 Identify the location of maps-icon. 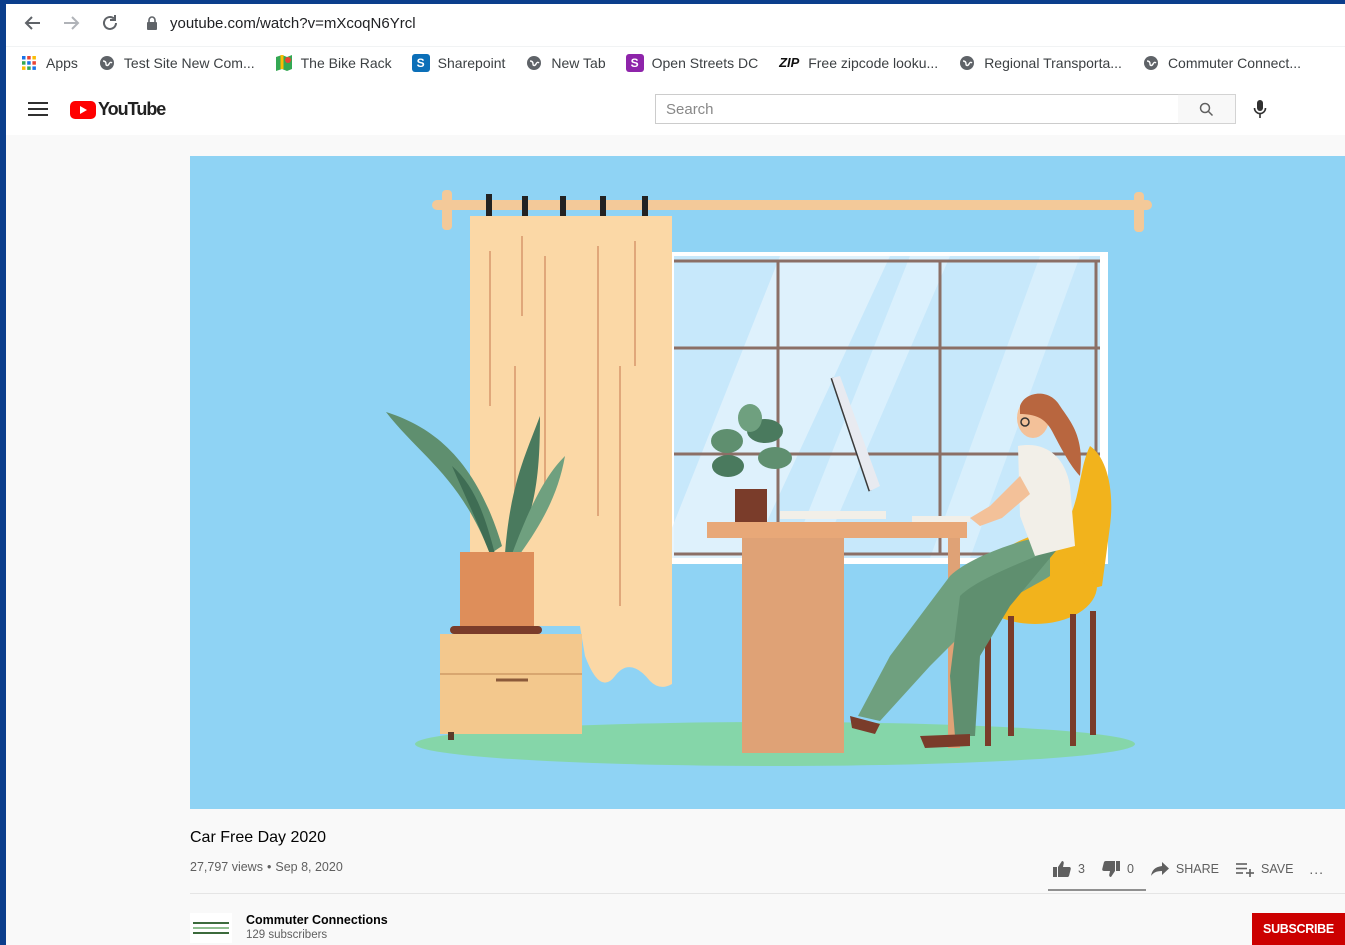
(284, 63).